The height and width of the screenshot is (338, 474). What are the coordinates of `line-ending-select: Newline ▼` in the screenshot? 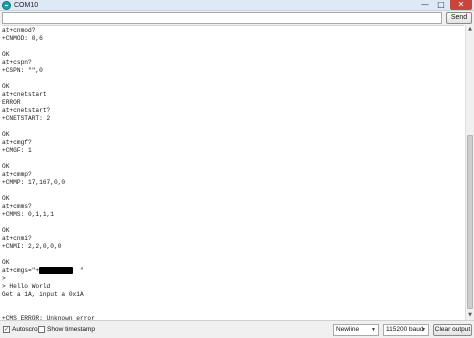 It's located at (356, 330).